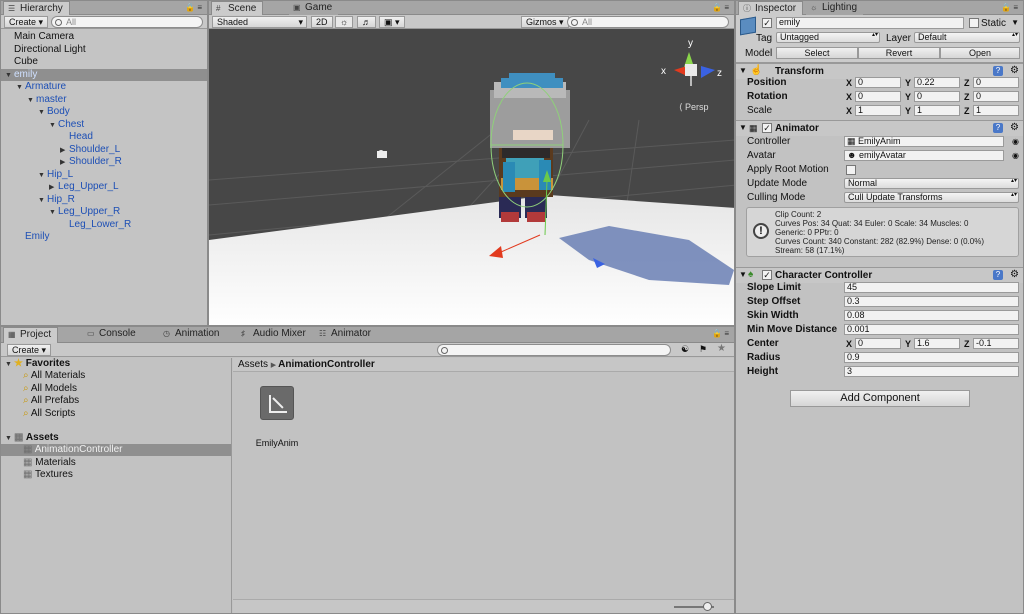  Describe the element at coordinates (924, 155) in the screenshot. I see `avatar-field: ☻ emilyAvatar` at that location.